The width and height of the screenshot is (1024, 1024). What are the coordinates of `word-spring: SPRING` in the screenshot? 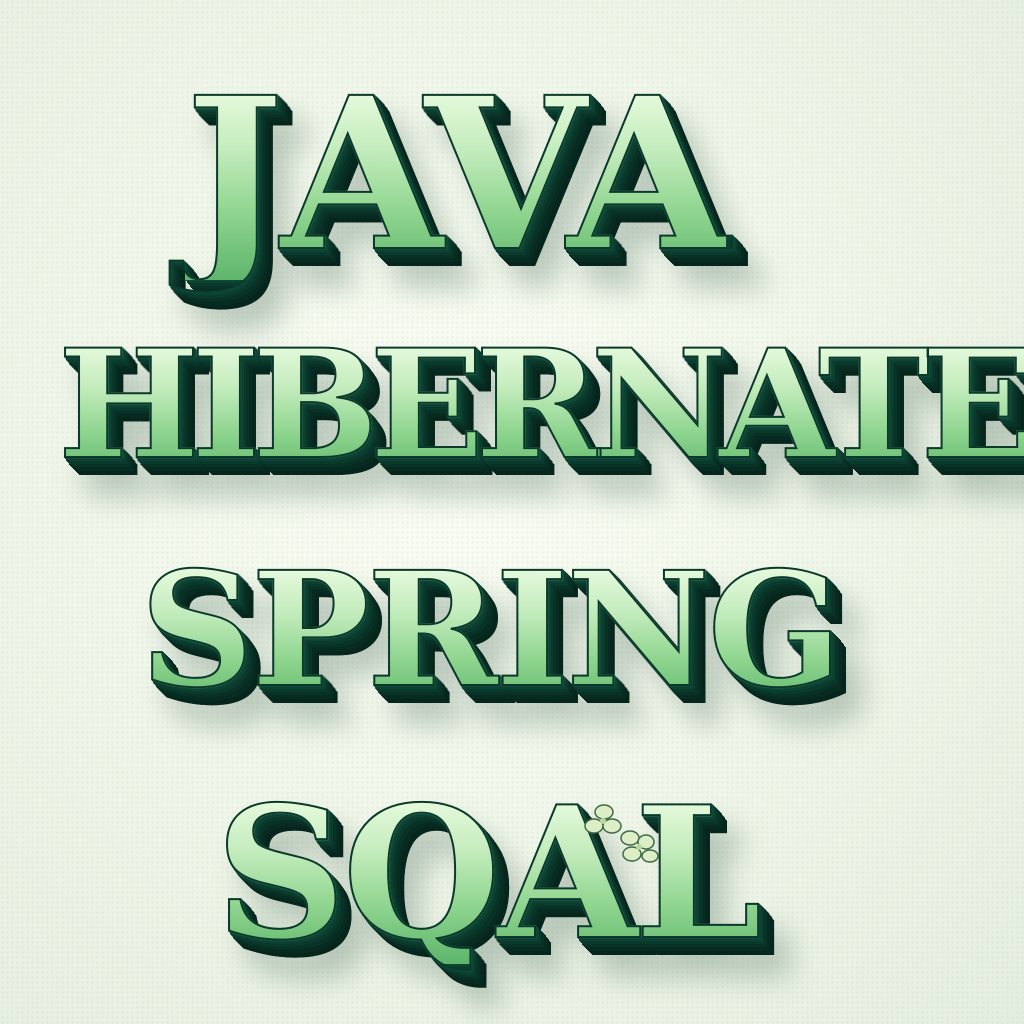 It's located at (491, 630).